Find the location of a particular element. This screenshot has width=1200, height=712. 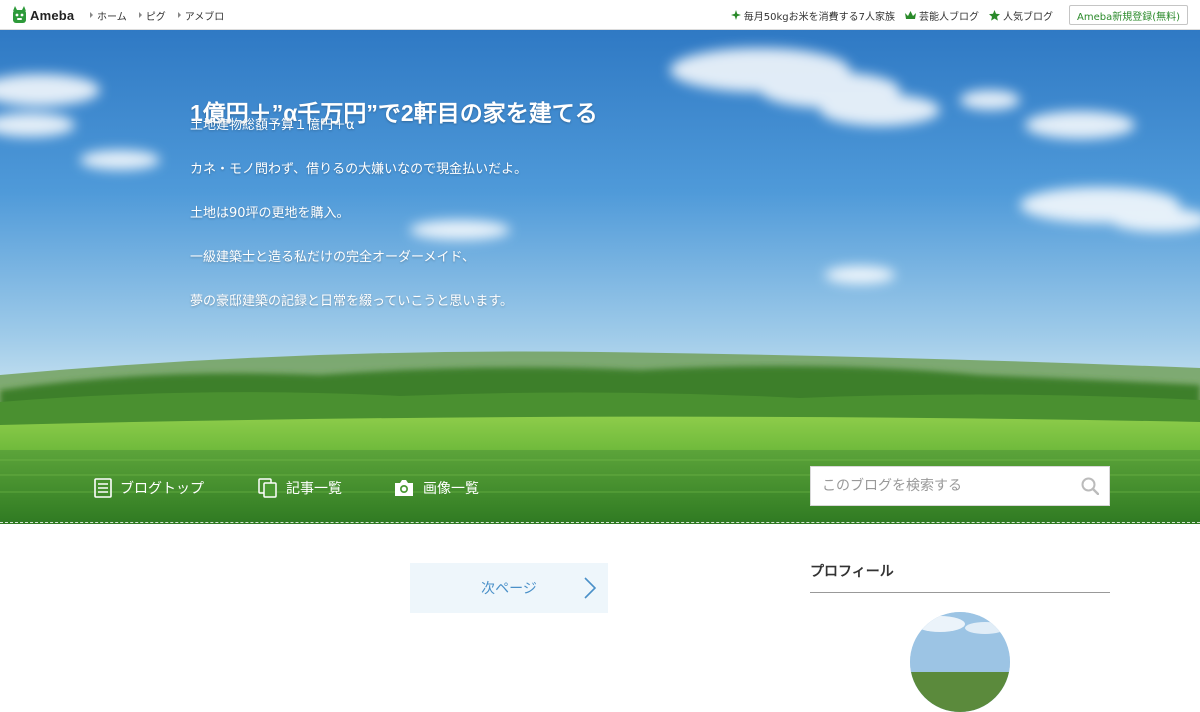

featured-blog-link: 毎月50kgお米を消費する7人家族 is located at coordinates (812, 15).